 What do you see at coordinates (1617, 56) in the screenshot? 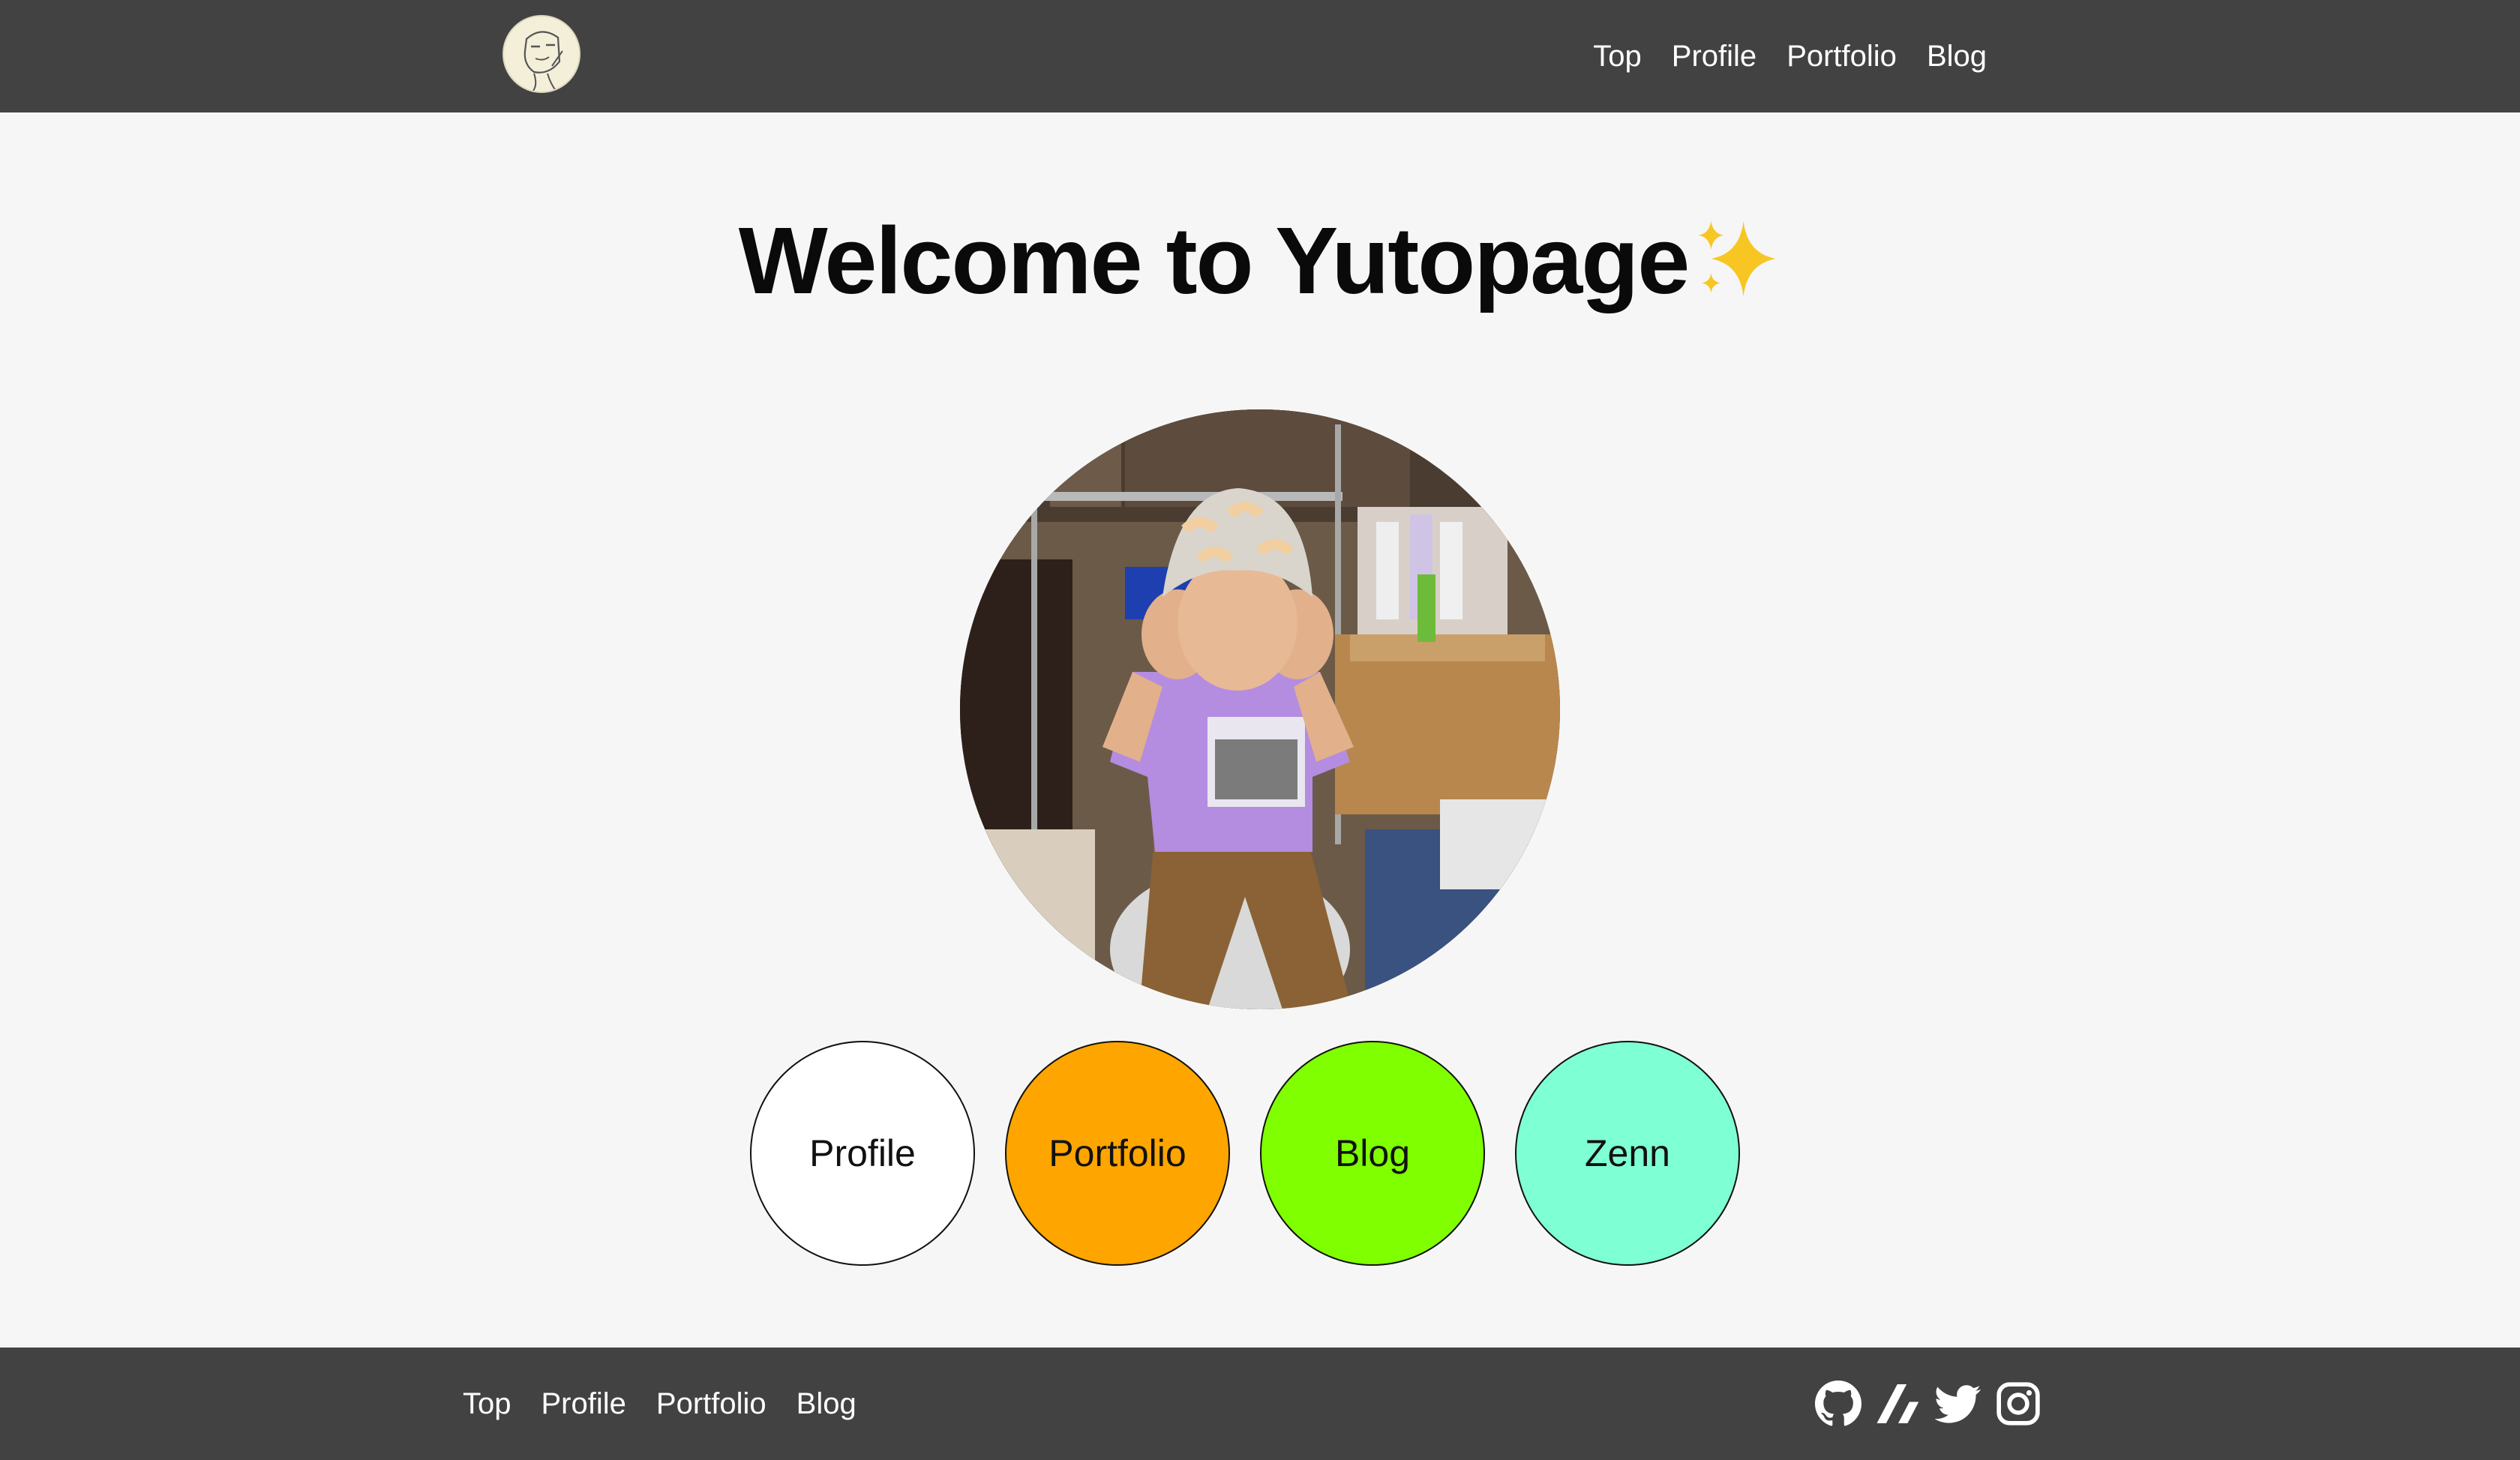
I see `header-nav-top: Top` at bounding box center [1617, 56].